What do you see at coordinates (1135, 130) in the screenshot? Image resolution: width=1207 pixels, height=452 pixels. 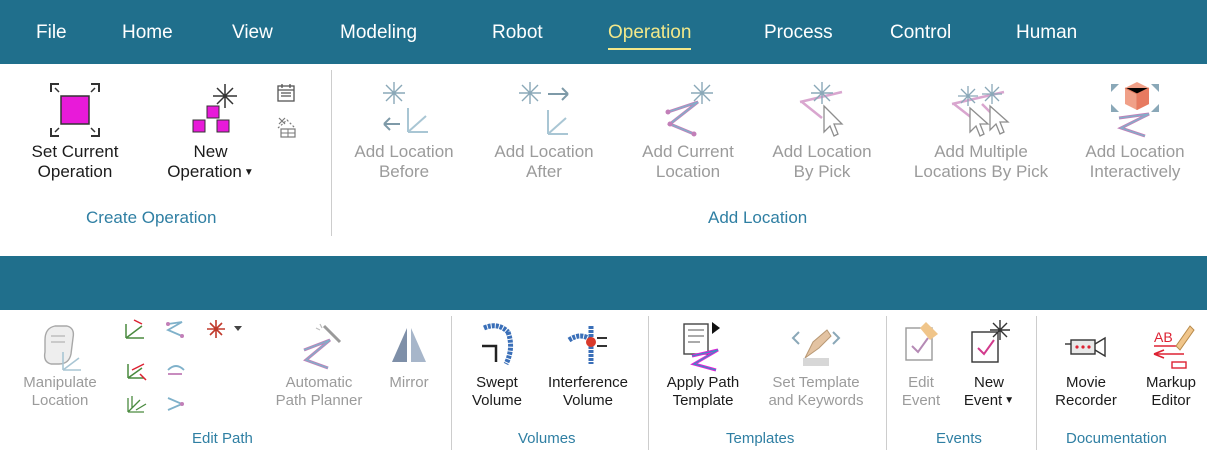 I see `add-location-interactively-button: Add Location Interactively` at bounding box center [1135, 130].